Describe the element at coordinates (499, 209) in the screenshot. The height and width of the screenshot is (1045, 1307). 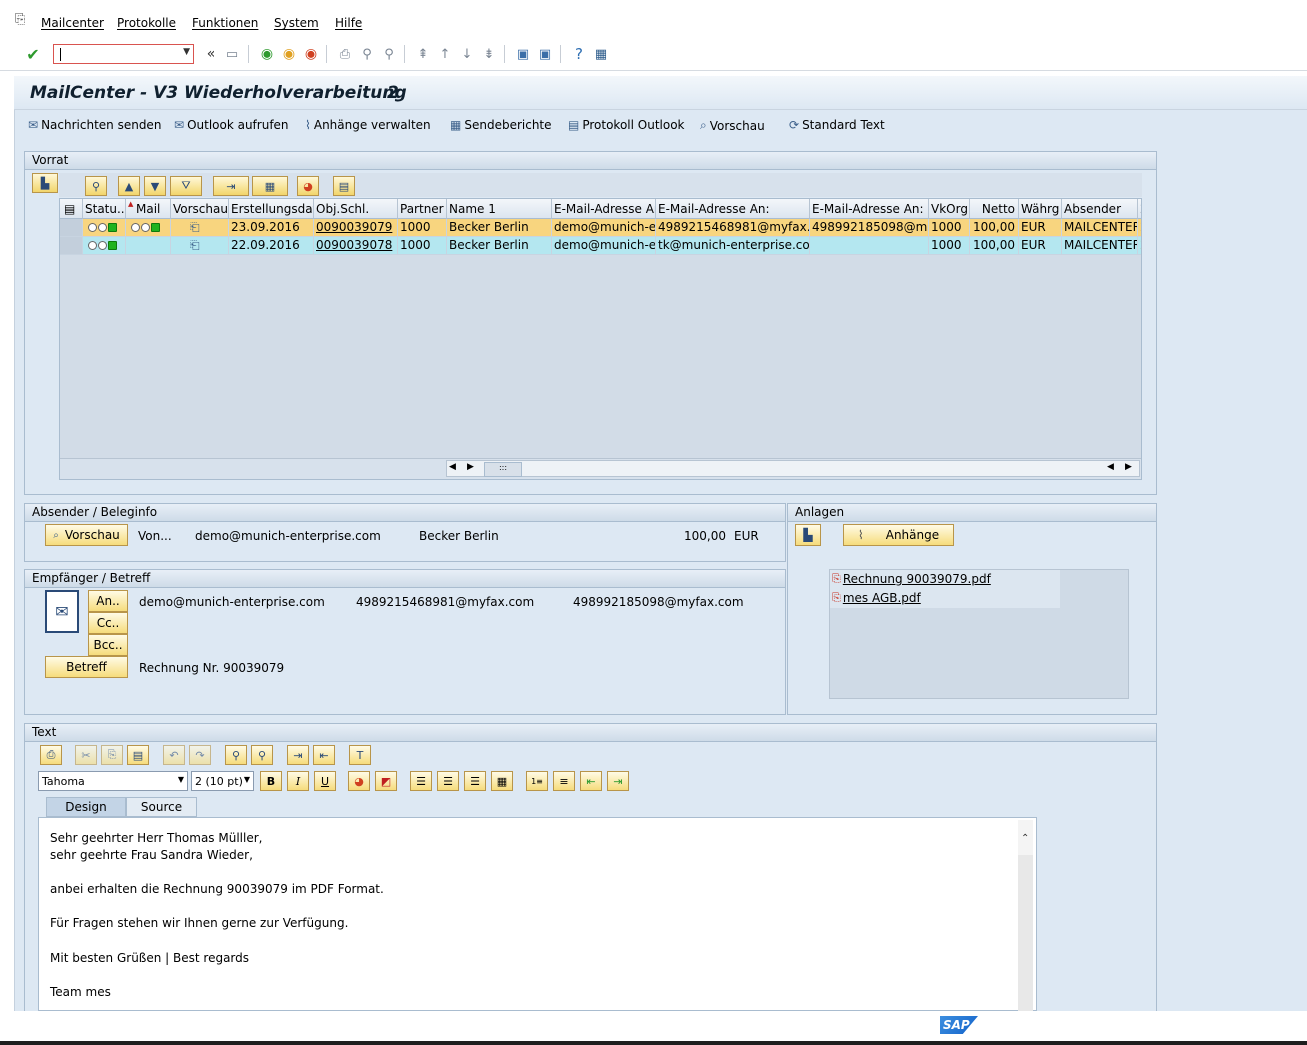
I see `col-name1: Name 1` at that location.